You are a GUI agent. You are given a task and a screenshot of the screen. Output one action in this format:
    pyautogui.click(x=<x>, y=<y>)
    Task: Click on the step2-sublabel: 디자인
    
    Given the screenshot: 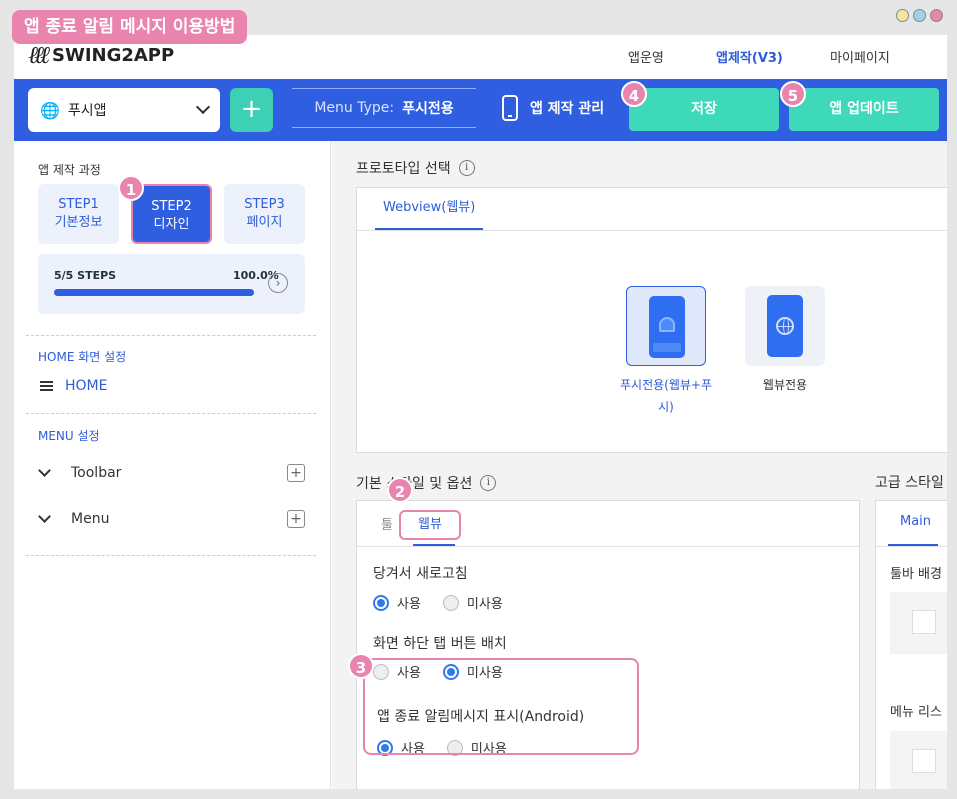 What is the action you would take?
    pyautogui.click(x=171, y=224)
    